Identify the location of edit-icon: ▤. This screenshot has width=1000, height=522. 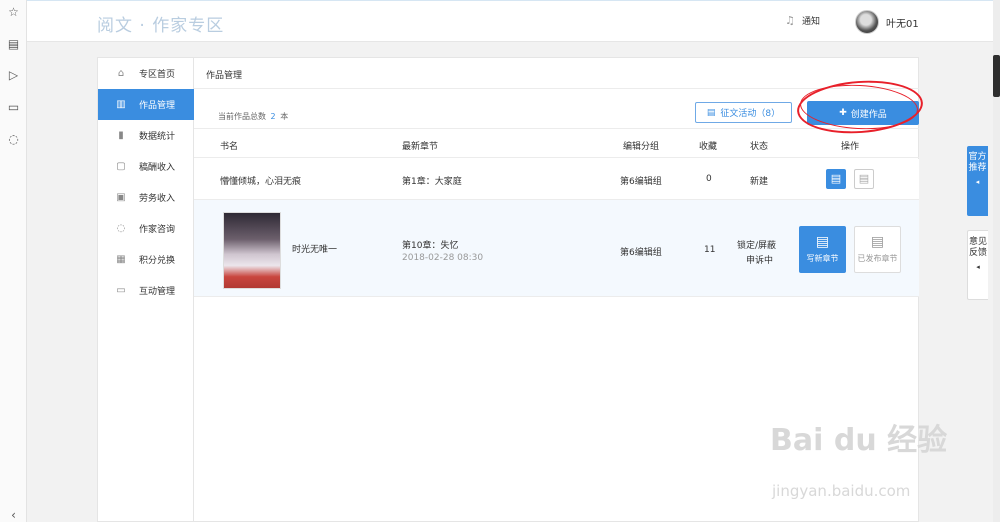
(836, 179).